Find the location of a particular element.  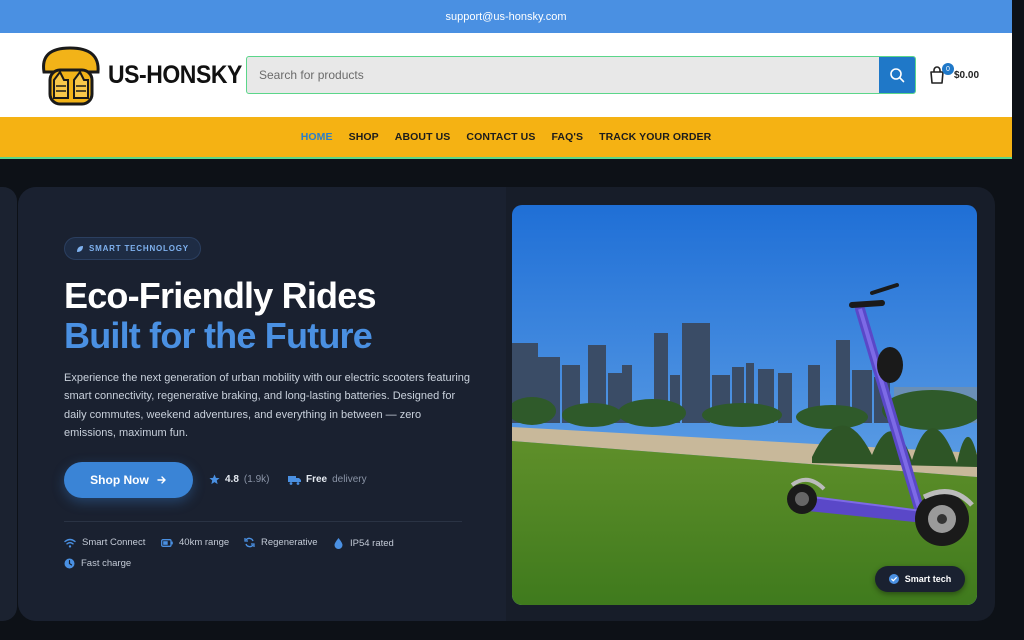

smart-tech-tag: Smart tech is located at coordinates (920, 579).